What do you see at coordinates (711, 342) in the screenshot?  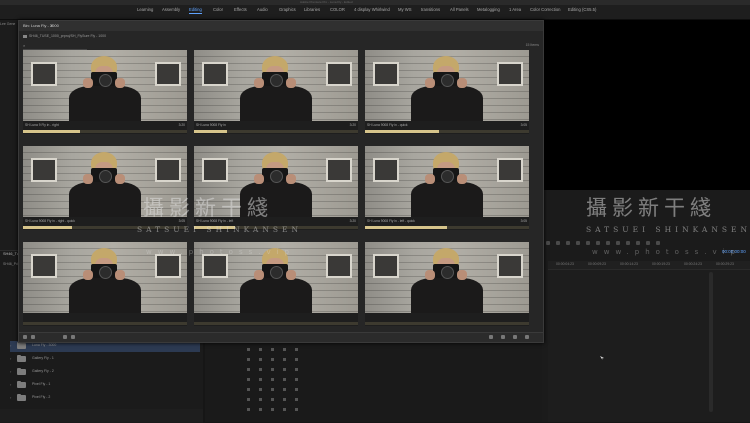 I see `timeline-scrollbar` at bounding box center [711, 342].